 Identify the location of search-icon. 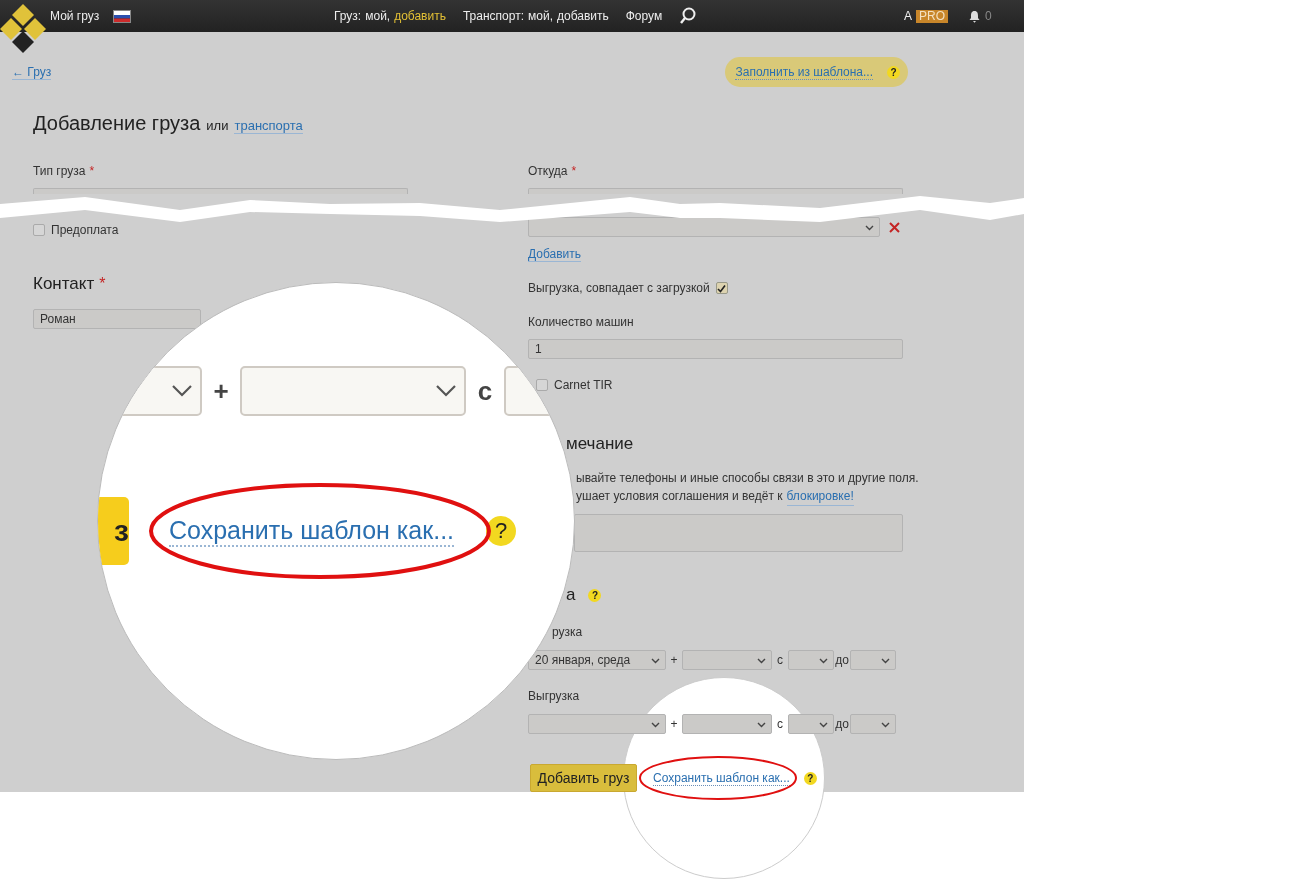
(688, 16).